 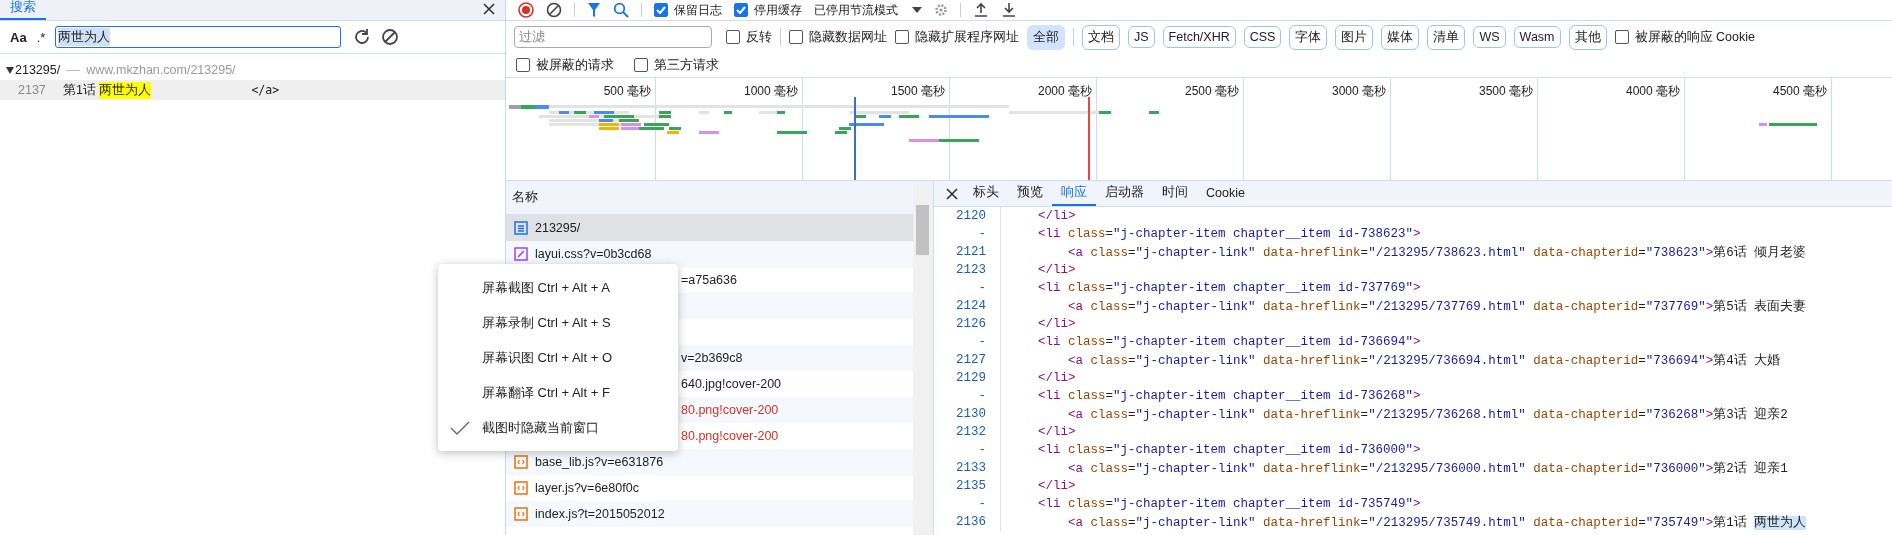 I want to click on line-number: 2126, so click(x=967, y=324).